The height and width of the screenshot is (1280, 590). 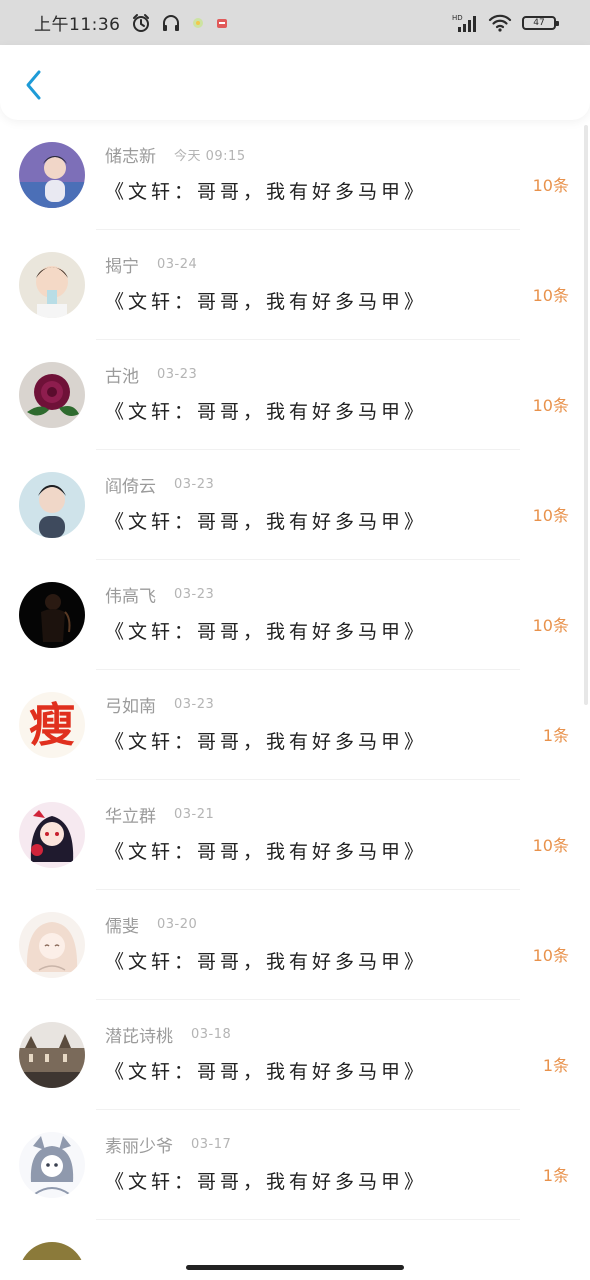 What do you see at coordinates (347, 374) in the screenshot?
I see `item-meta: 古池 03-23` at bounding box center [347, 374].